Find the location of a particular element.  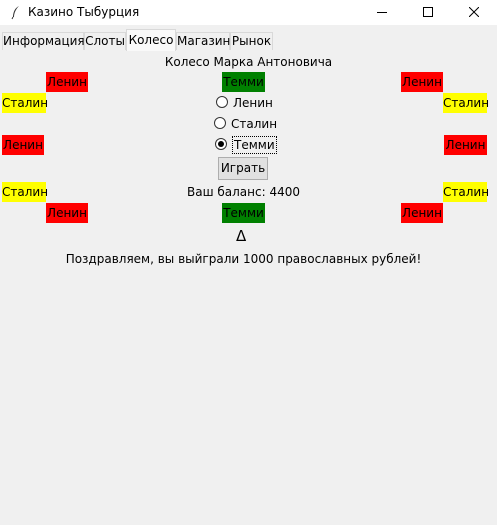

radio-selected-dot is located at coordinates (221, 144).